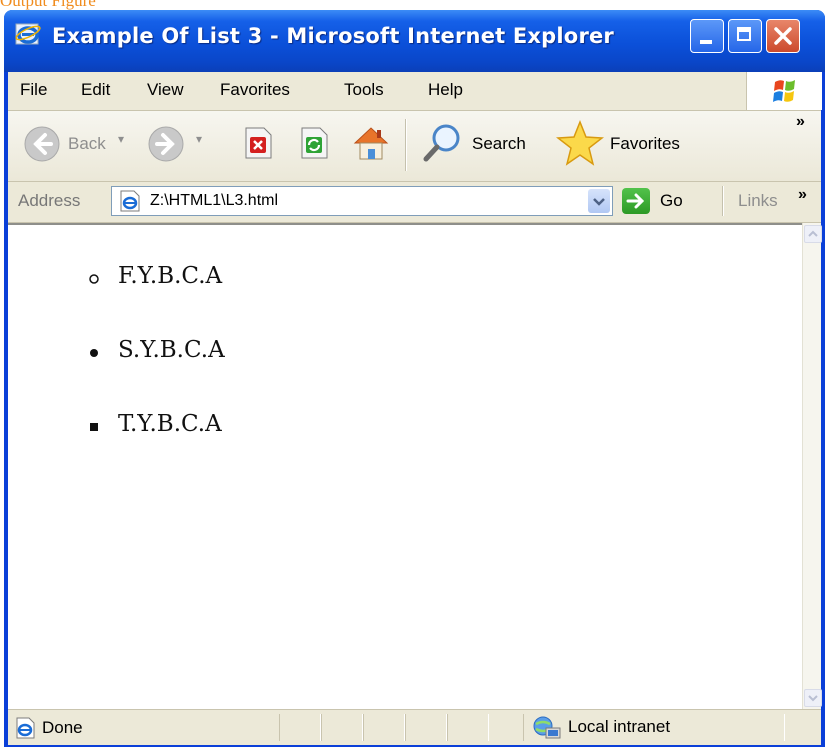  What do you see at coordinates (255, 90) in the screenshot?
I see `menu-favorites: Favorites` at bounding box center [255, 90].